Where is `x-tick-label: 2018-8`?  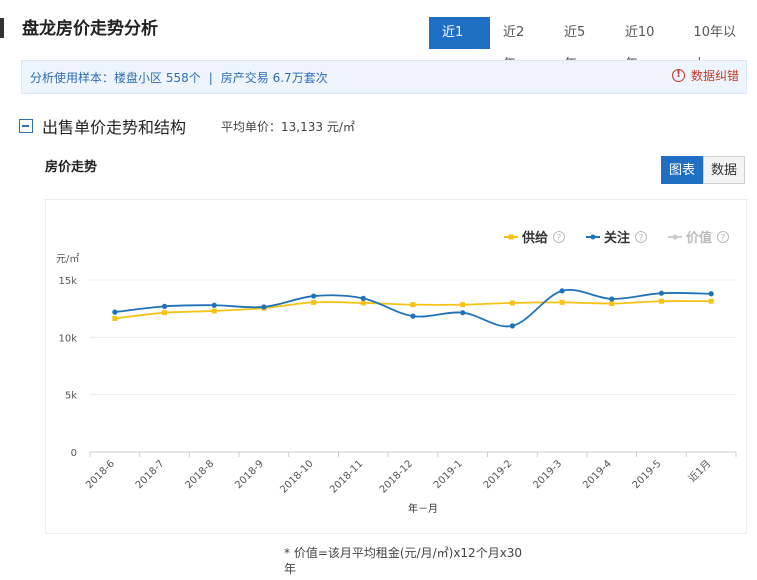
x-tick-label: 2018-8 is located at coordinates (200, 474).